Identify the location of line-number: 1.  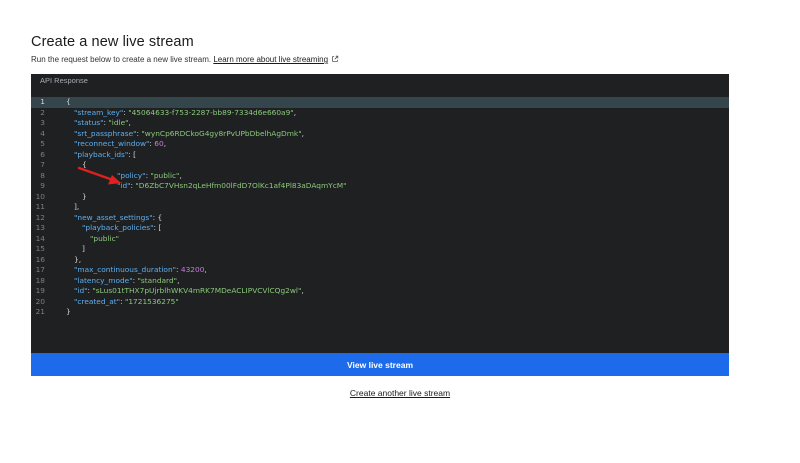
(42, 101).